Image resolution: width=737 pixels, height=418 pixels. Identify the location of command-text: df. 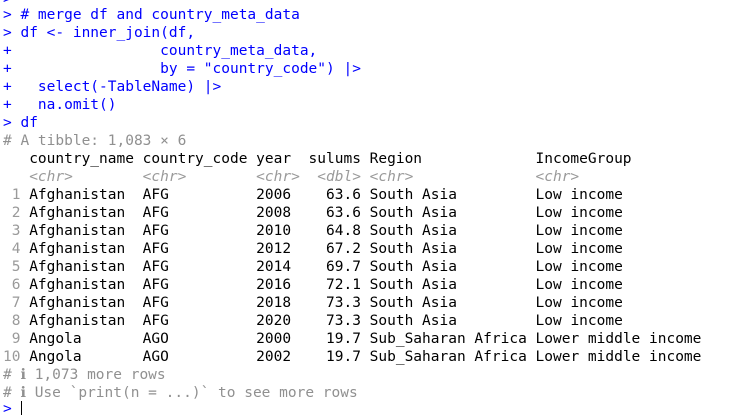
(24, 123).